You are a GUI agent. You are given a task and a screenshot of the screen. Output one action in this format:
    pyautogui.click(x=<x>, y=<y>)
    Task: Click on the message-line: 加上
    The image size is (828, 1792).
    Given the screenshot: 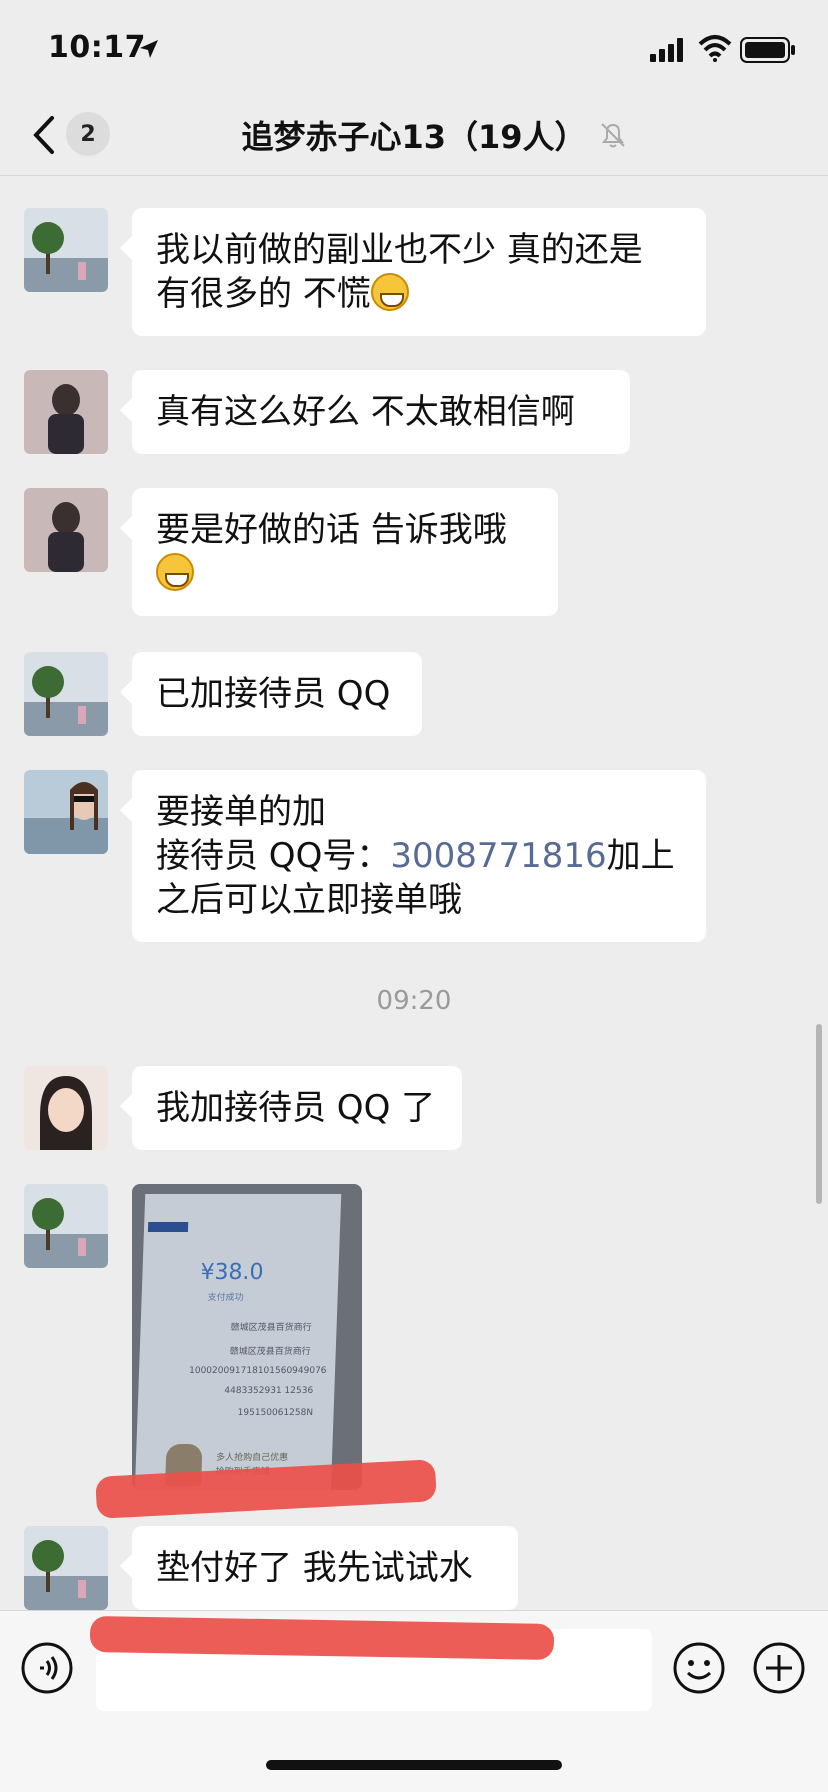 What is the action you would take?
    pyautogui.click(x=640, y=856)
    